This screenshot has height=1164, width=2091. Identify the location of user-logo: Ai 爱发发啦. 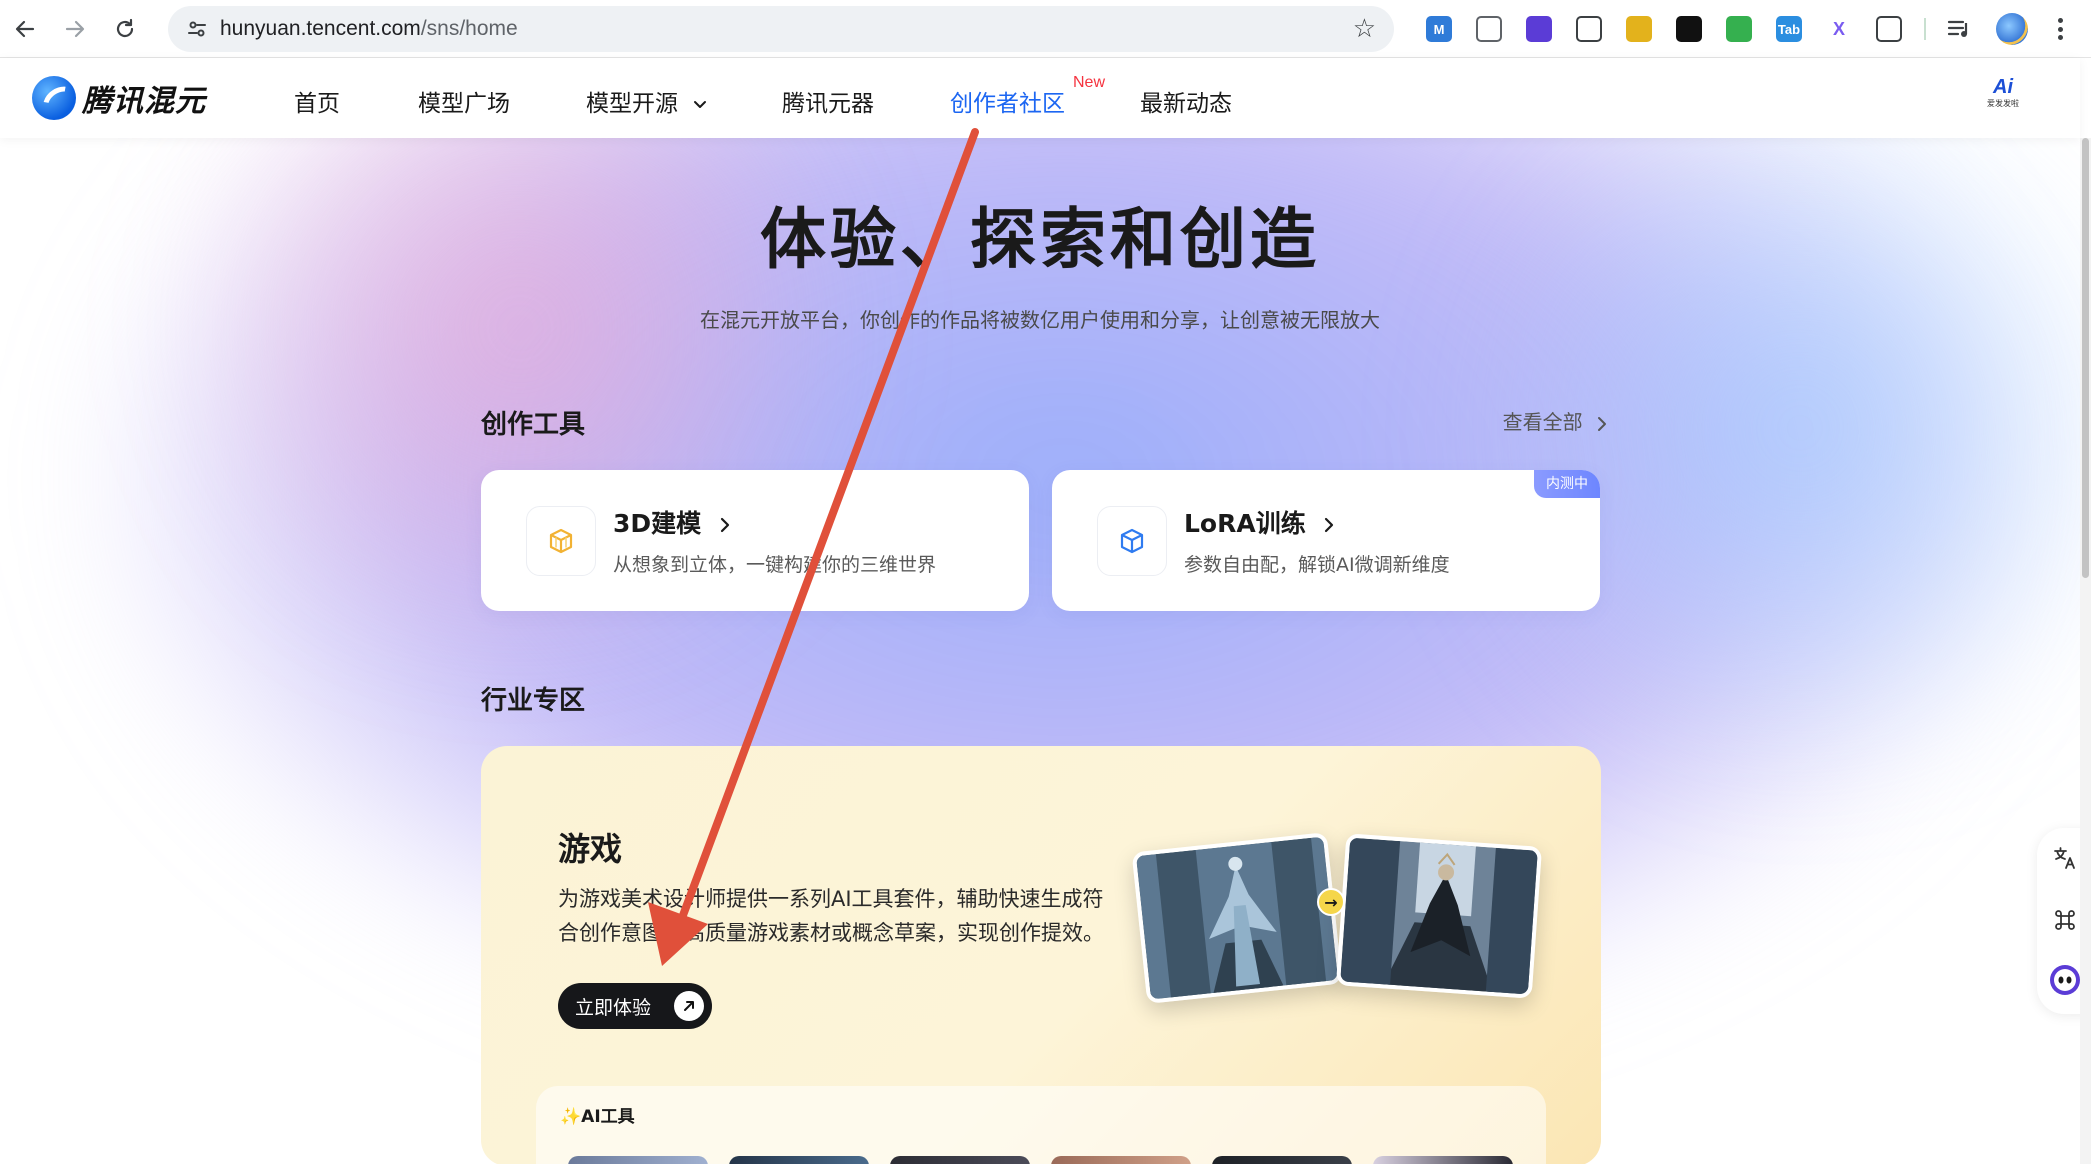
(2003, 96).